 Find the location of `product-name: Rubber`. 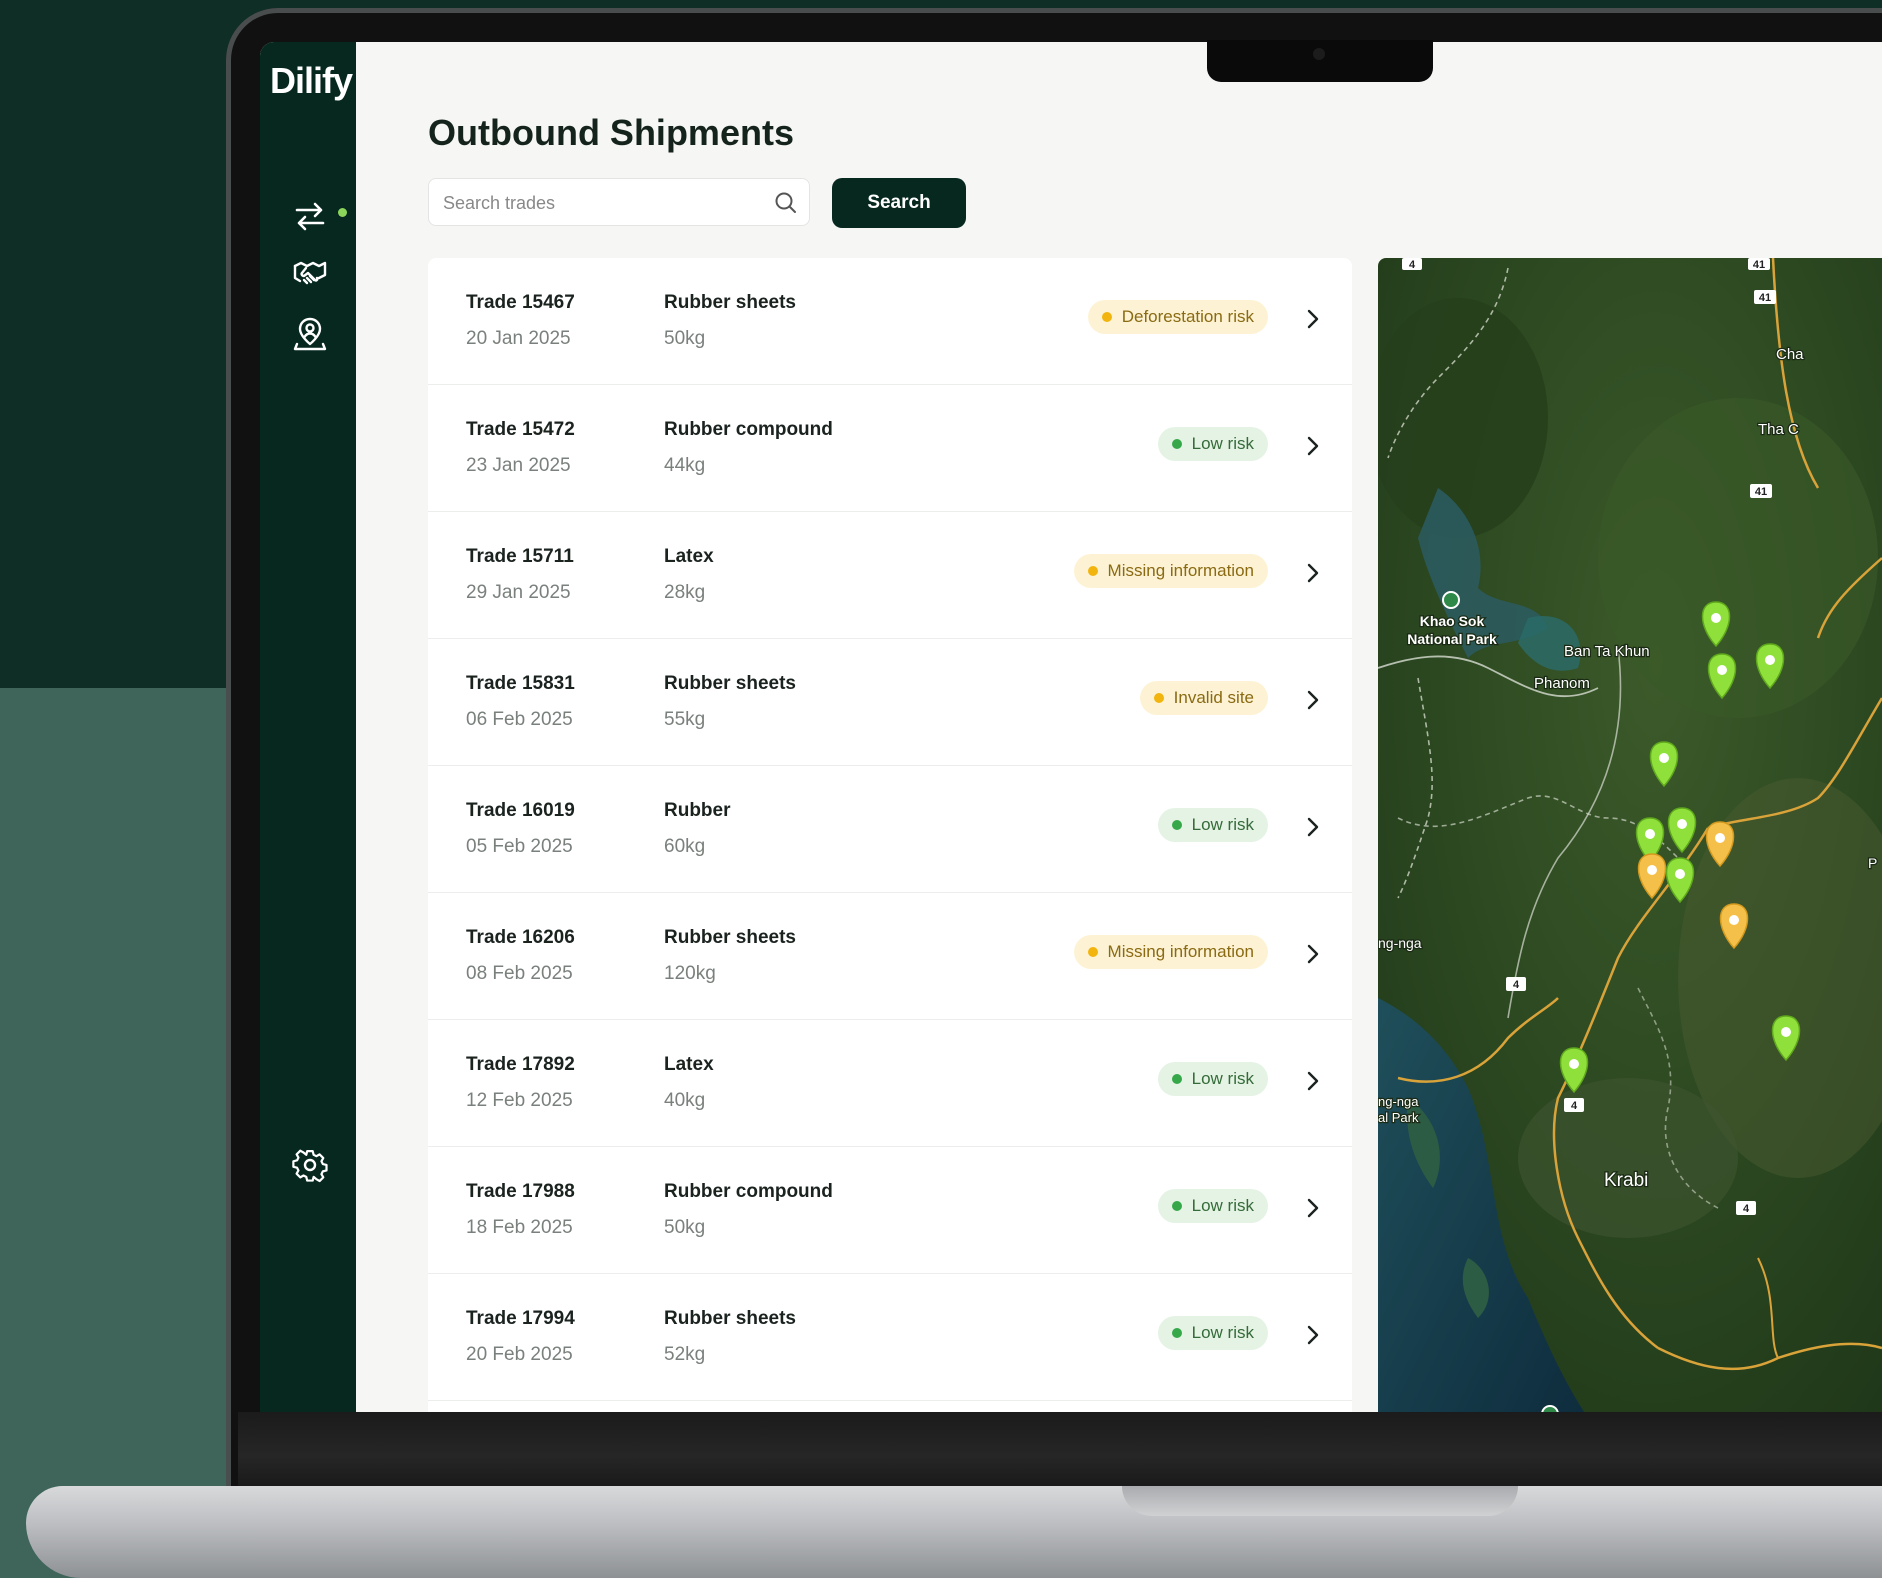

product-name: Rubber is located at coordinates (697, 810).